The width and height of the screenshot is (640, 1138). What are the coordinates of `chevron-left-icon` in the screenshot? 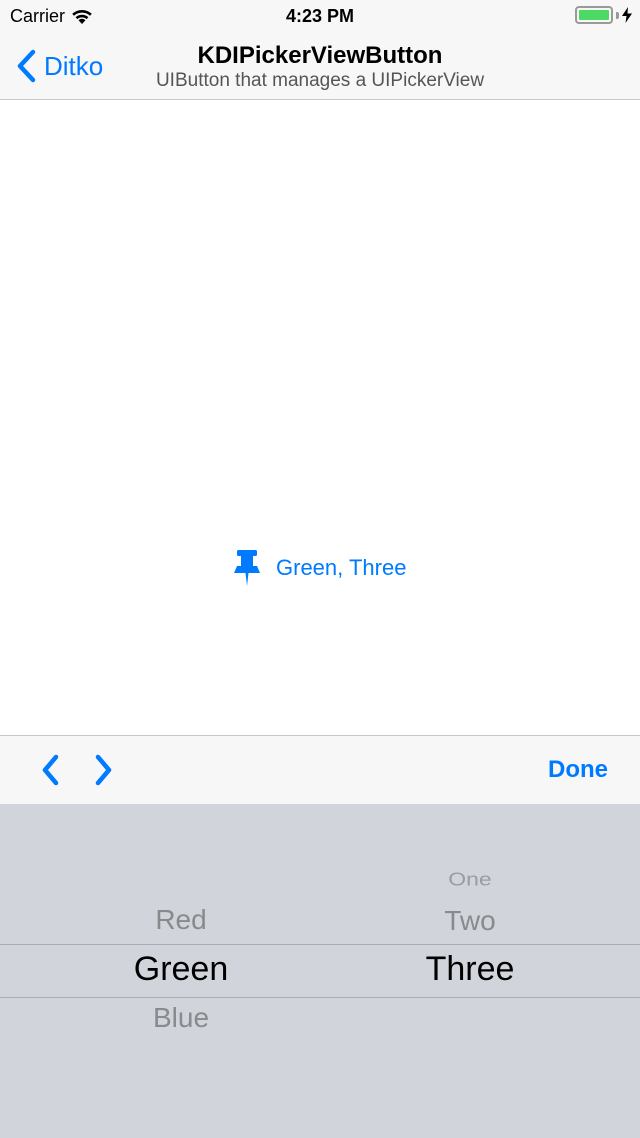 It's located at (50, 770).